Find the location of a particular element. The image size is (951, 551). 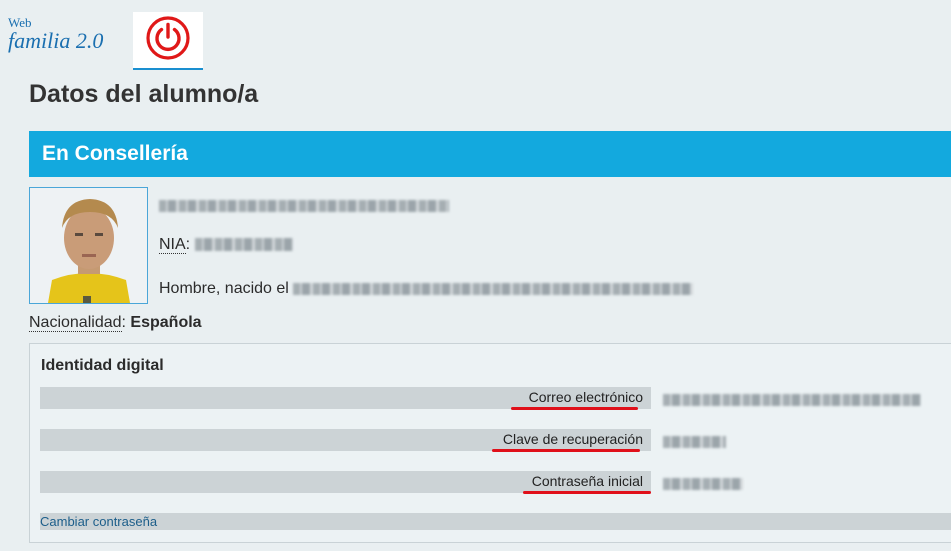

email-label: Correo electrónico is located at coordinates (585, 397).